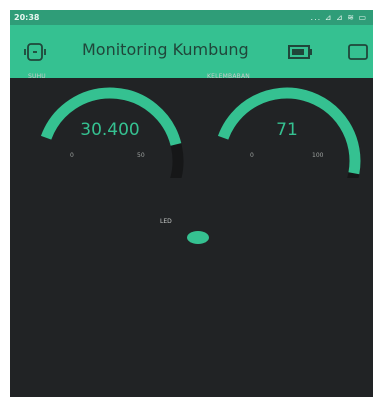 This screenshot has width=385, height=399. What do you see at coordinates (37, 76) in the screenshot?
I see `gauge-label: SUHU` at bounding box center [37, 76].